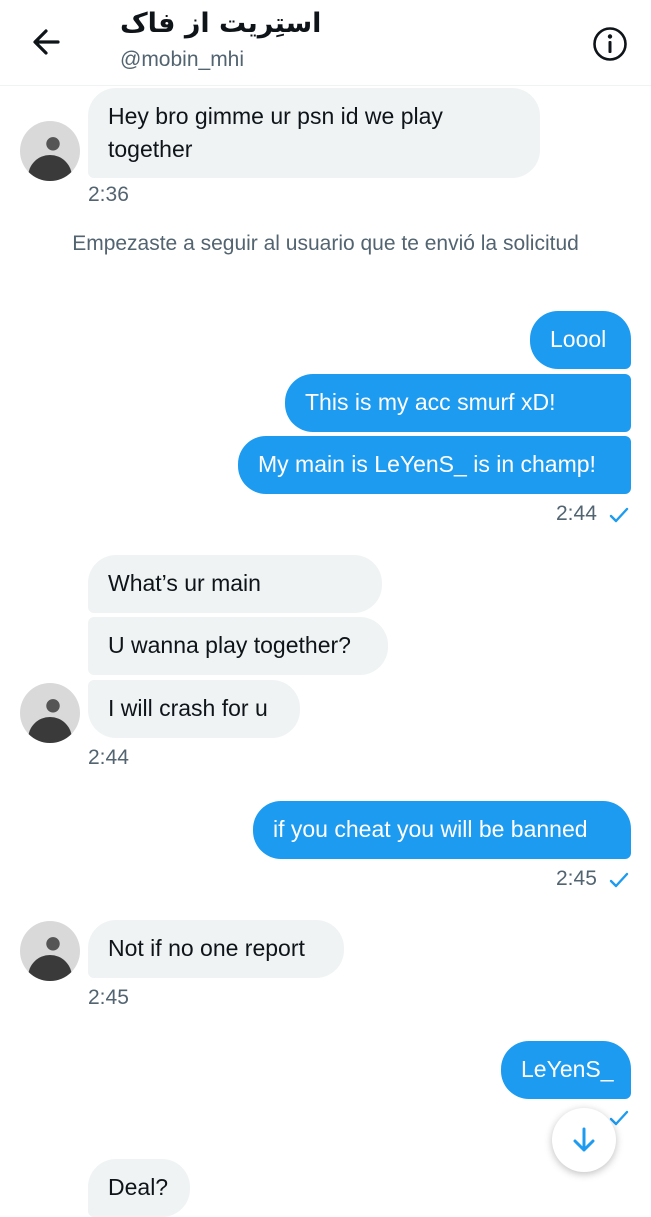  I want to click on info-icon, so click(610, 44).